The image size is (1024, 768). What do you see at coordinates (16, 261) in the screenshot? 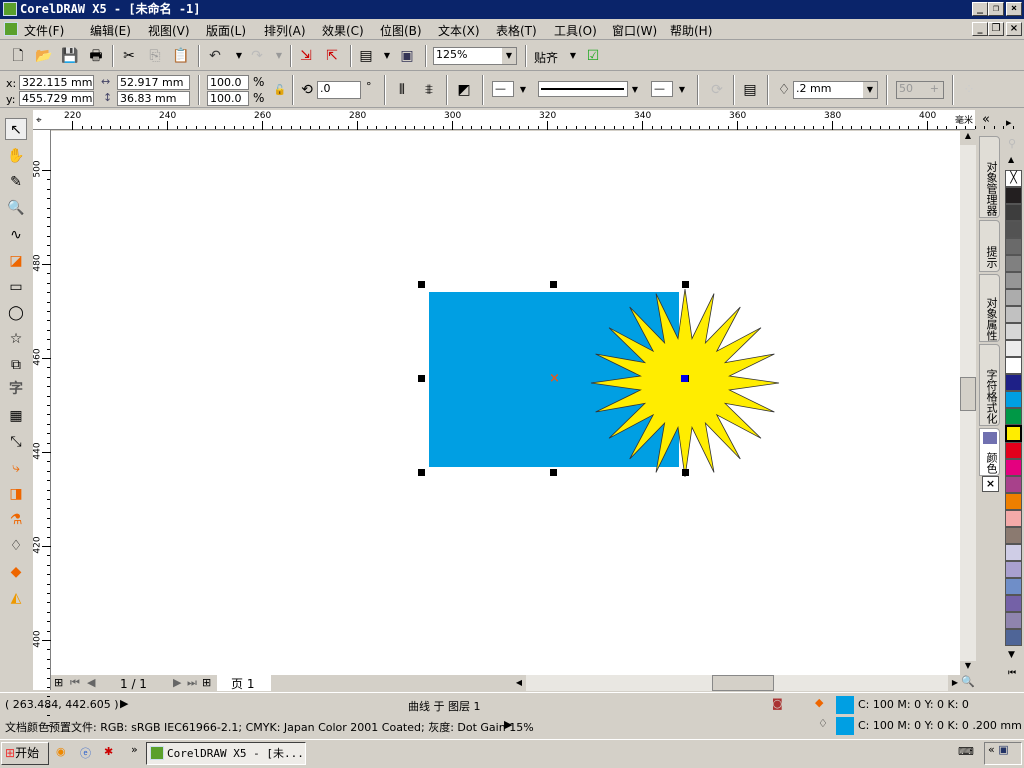
I see `smart-fill-tool-icon: ◪` at bounding box center [16, 261].